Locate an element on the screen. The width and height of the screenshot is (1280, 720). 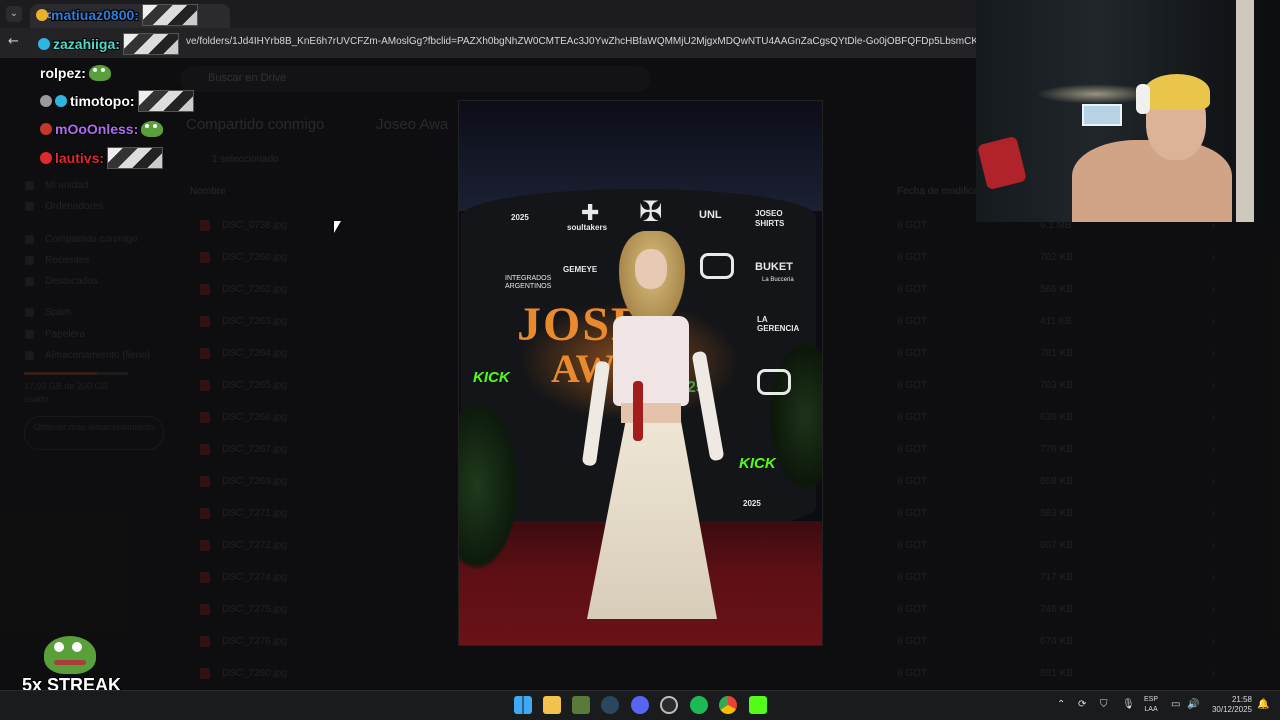
photo-subject is located at coordinates (649, 431).